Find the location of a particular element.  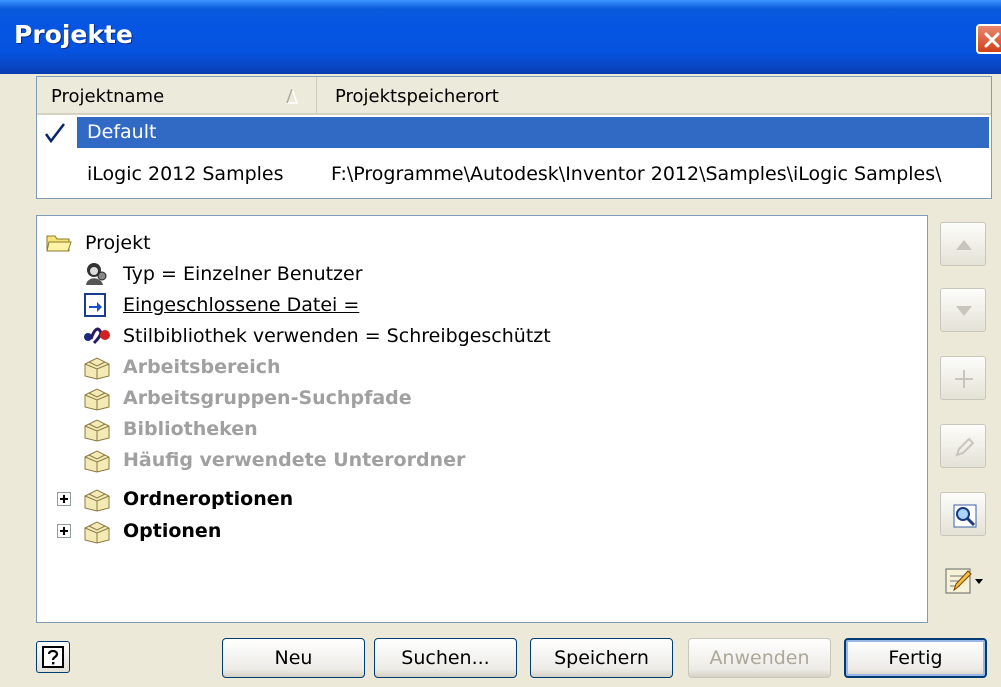

edit-menu-button is located at coordinates (967, 584).